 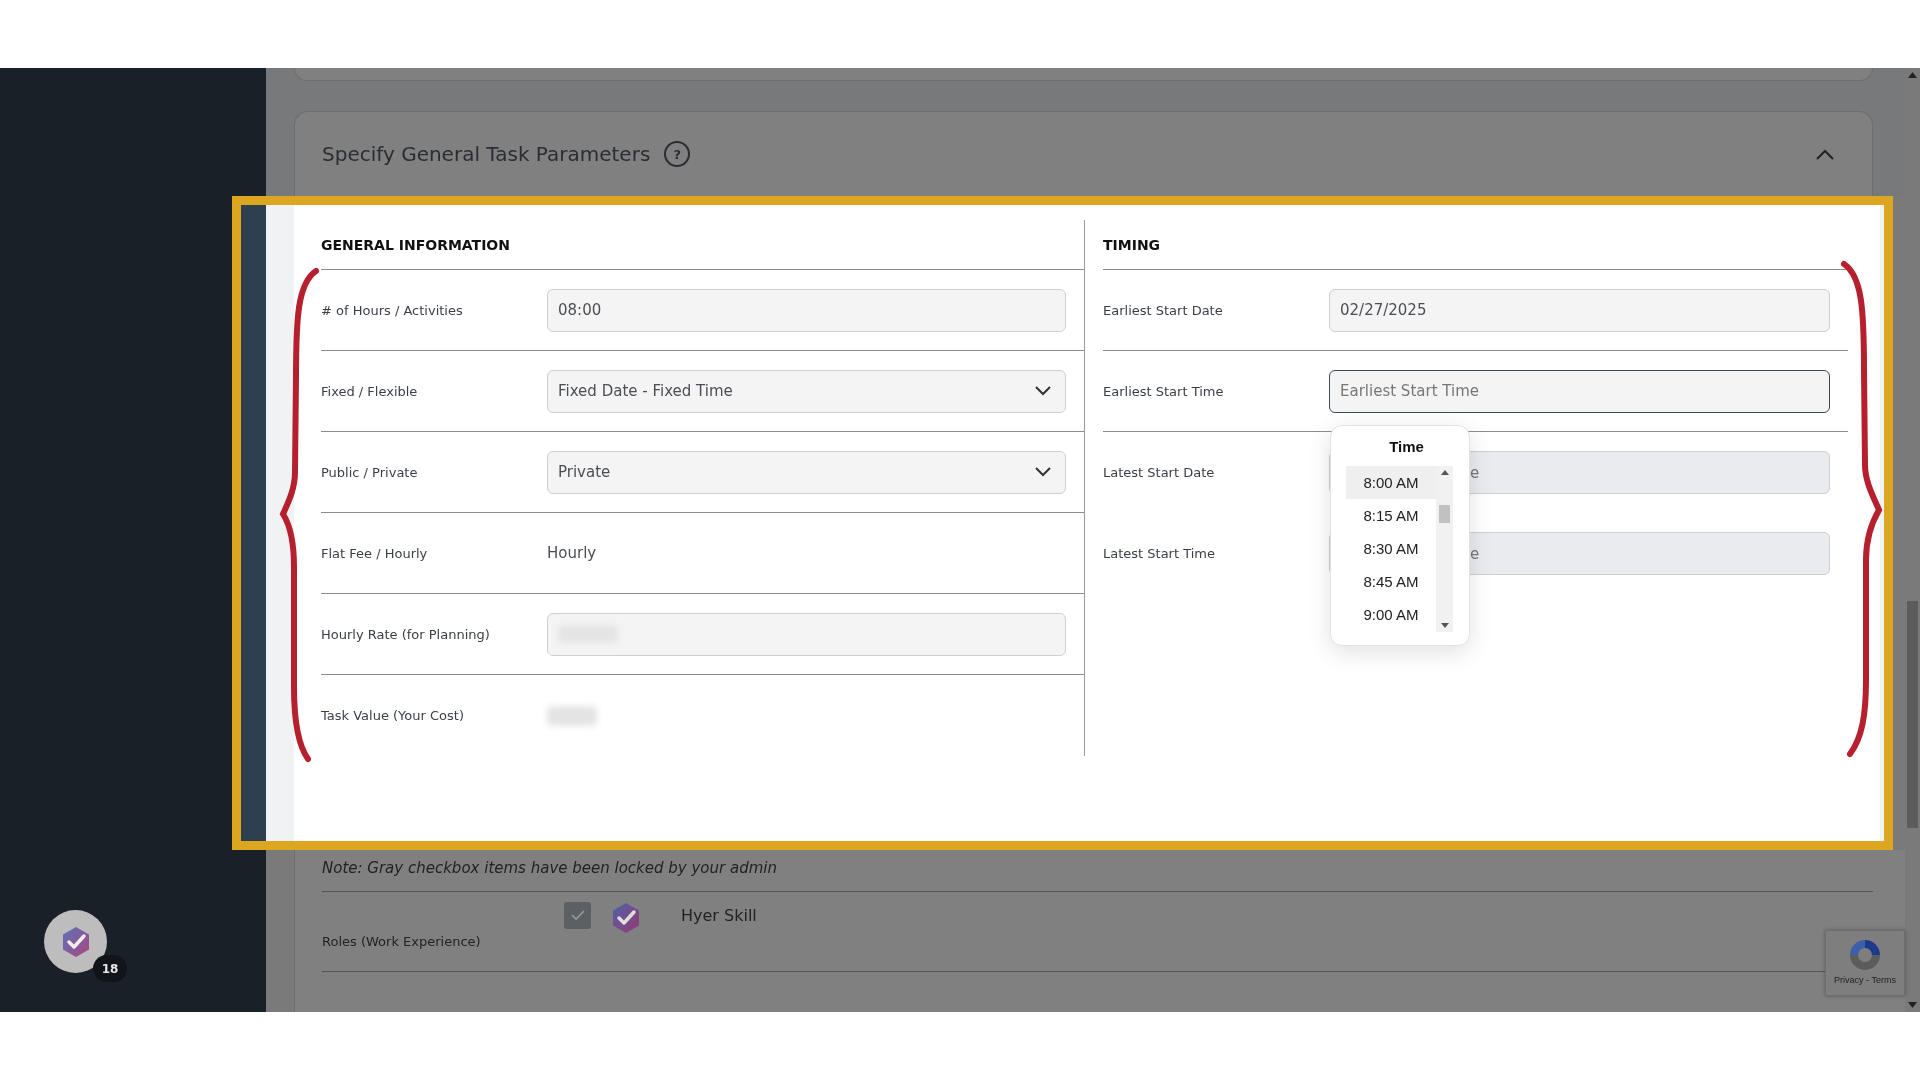 I want to click on section-header: Specify General Task Parameters ?, so click(x=1083, y=153).